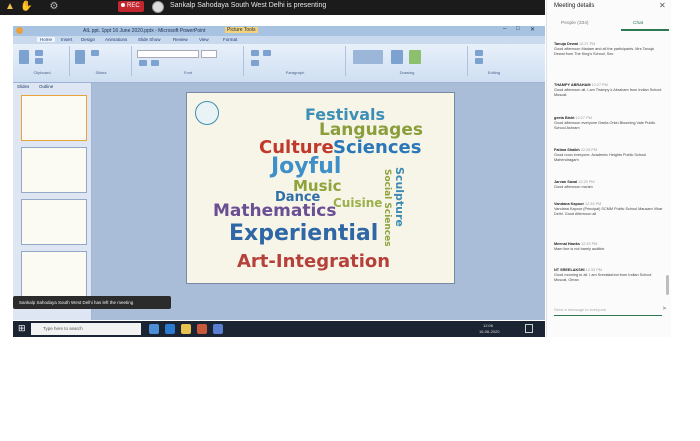  I want to click on bold-icon, so click(143, 63).